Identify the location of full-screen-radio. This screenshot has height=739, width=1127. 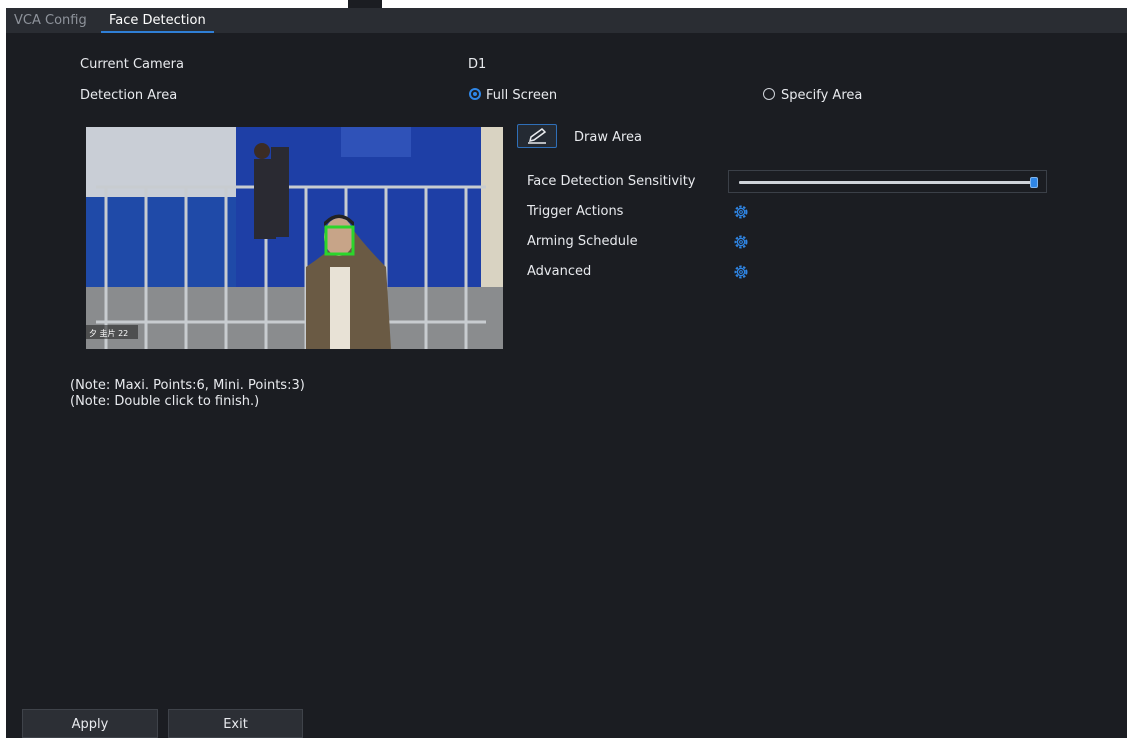
(475, 94).